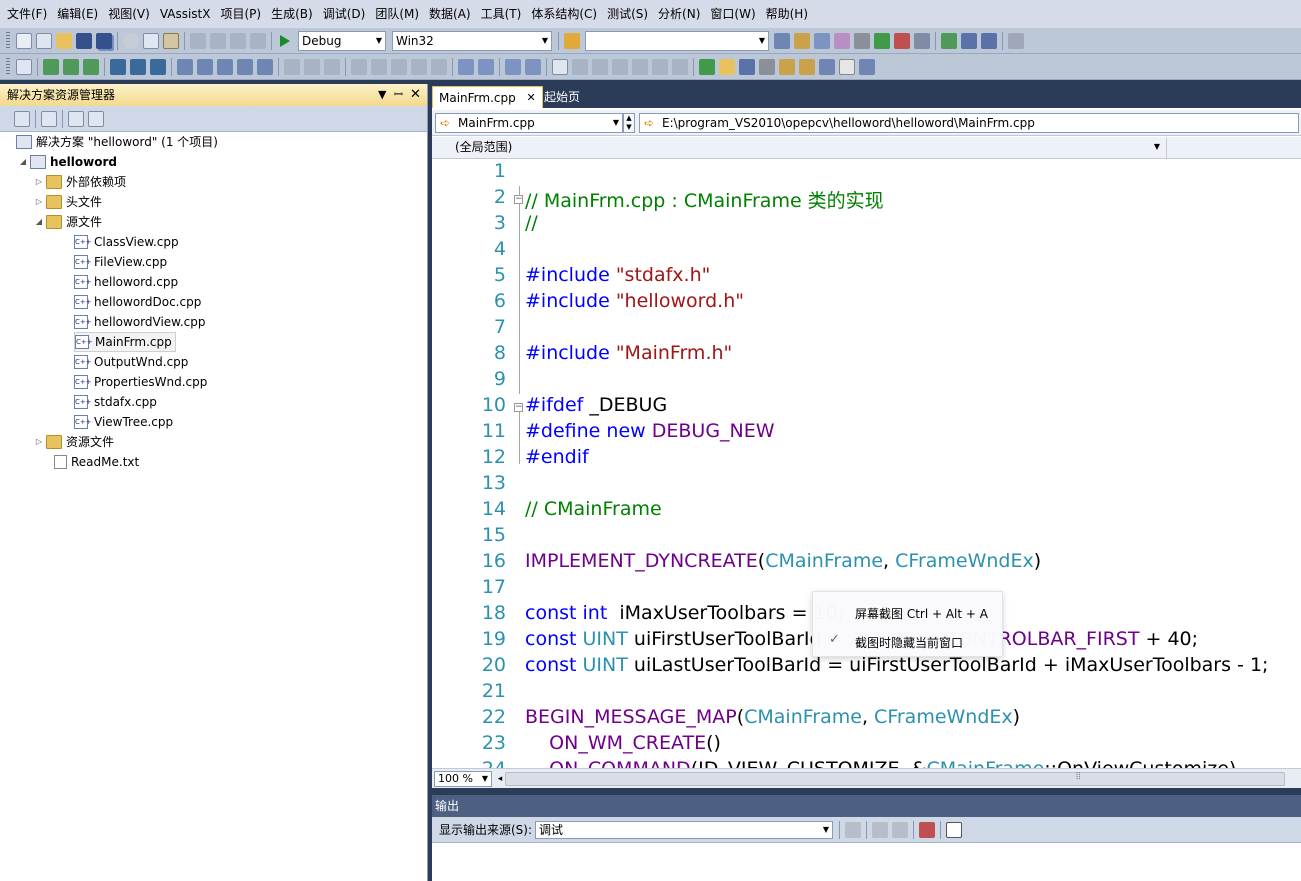 The image size is (1301, 881). What do you see at coordinates (125, 342) in the screenshot?
I see `tree-file-item: C++ MainFrm.cpp` at bounding box center [125, 342].